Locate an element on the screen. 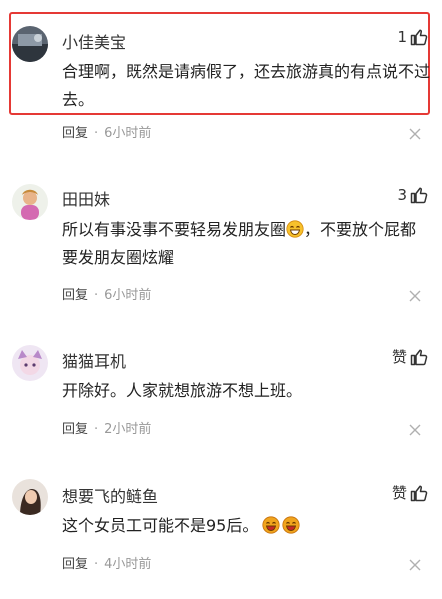  like-button: 3 is located at coordinates (412, 195).